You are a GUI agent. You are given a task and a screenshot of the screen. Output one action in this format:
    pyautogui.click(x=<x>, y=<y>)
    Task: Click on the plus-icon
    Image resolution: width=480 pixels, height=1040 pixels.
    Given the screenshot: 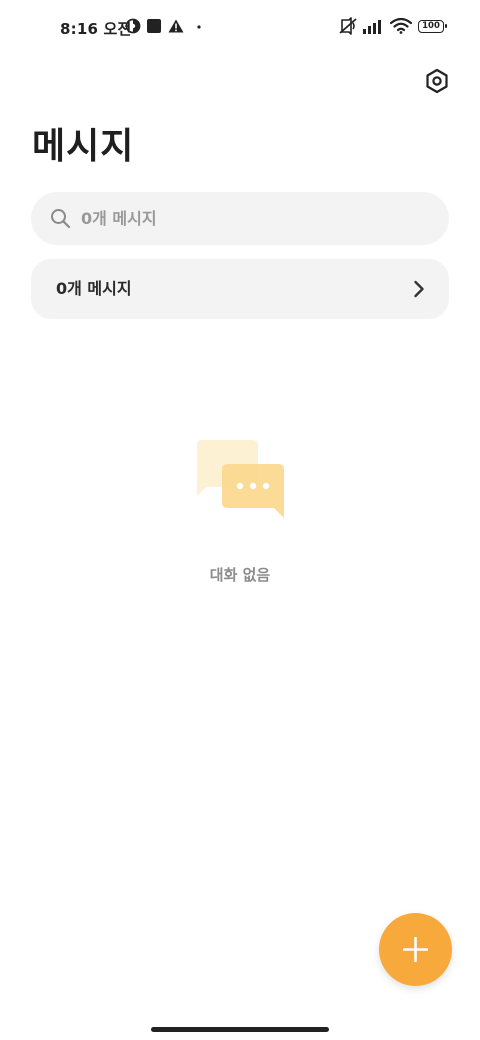 What is the action you would take?
    pyautogui.click(x=415, y=949)
    